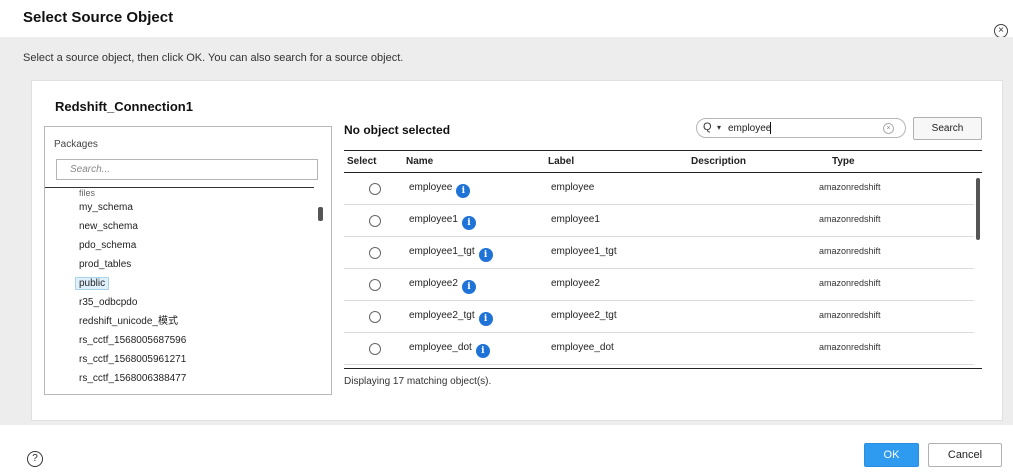 The height and width of the screenshot is (474, 1013). Describe the element at coordinates (199, 321) in the screenshot. I see `package-item: redshift_unicode_模式` at that location.